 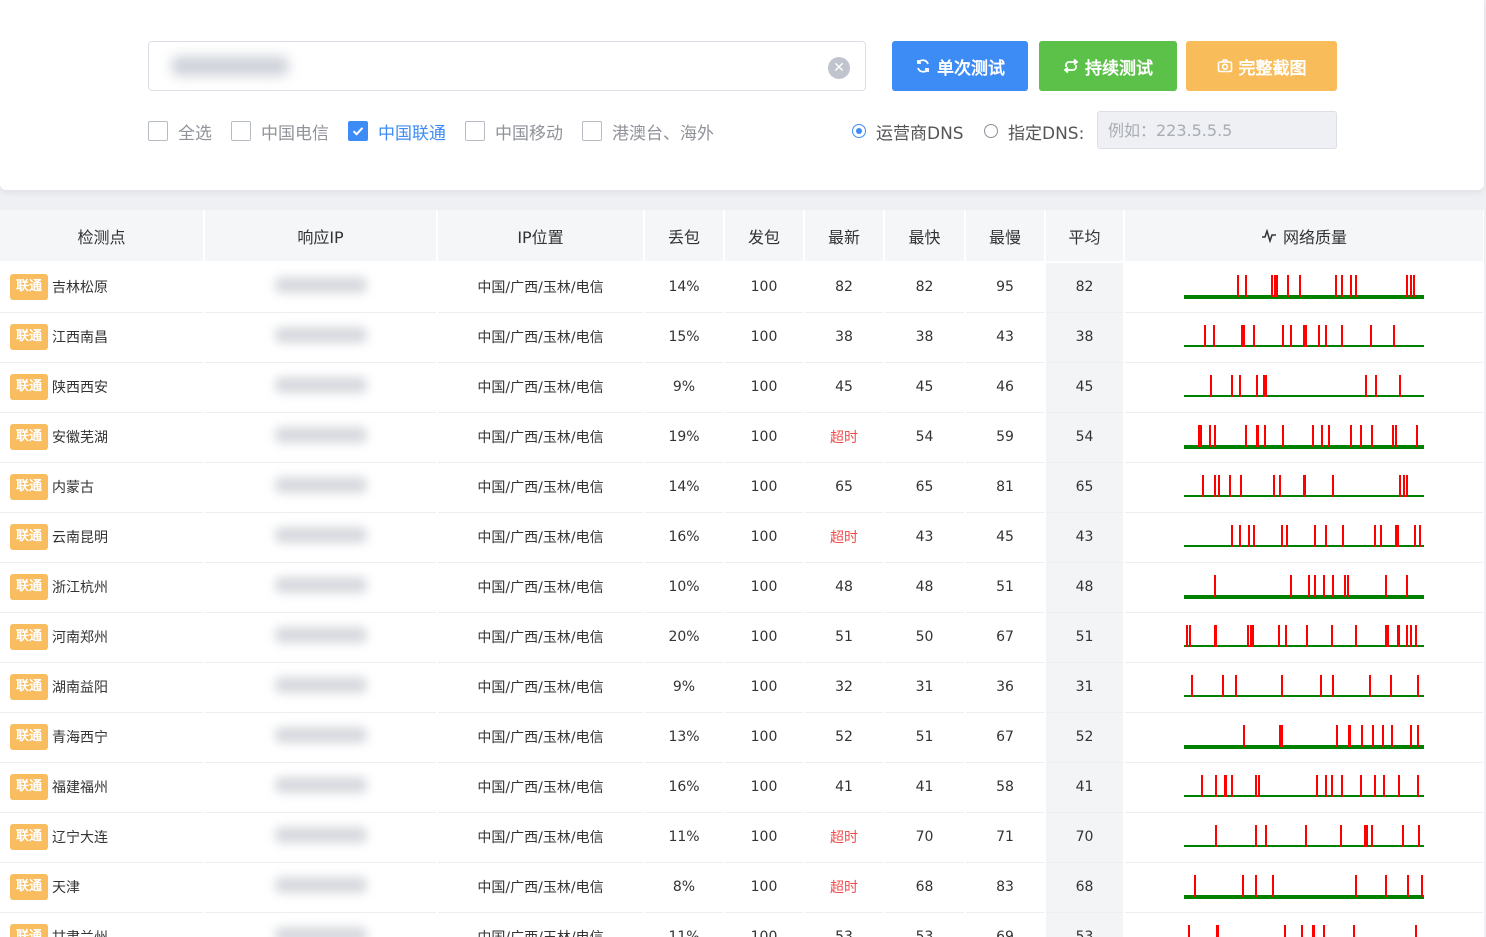 I want to click on checkbox-mobile: 中国移动, so click(x=514, y=131).